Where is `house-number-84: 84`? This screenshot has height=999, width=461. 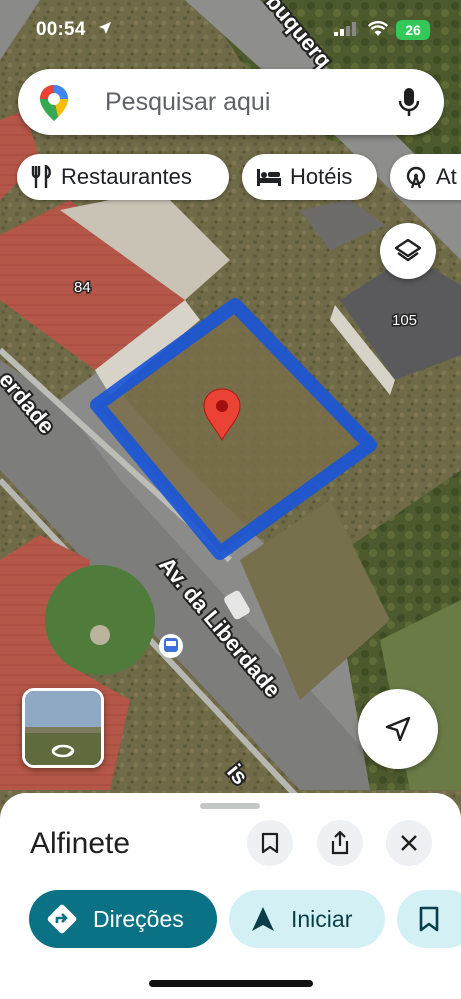
house-number-84: 84 is located at coordinates (82, 287).